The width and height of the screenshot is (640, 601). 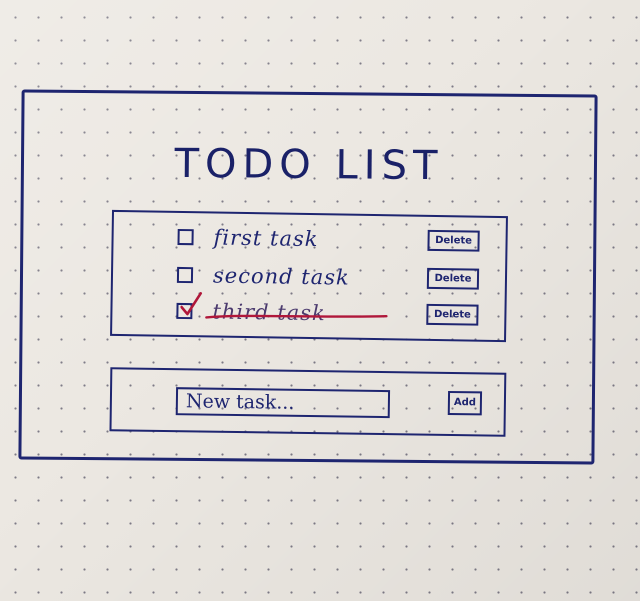 I want to click on add-button: Add, so click(x=465, y=403).